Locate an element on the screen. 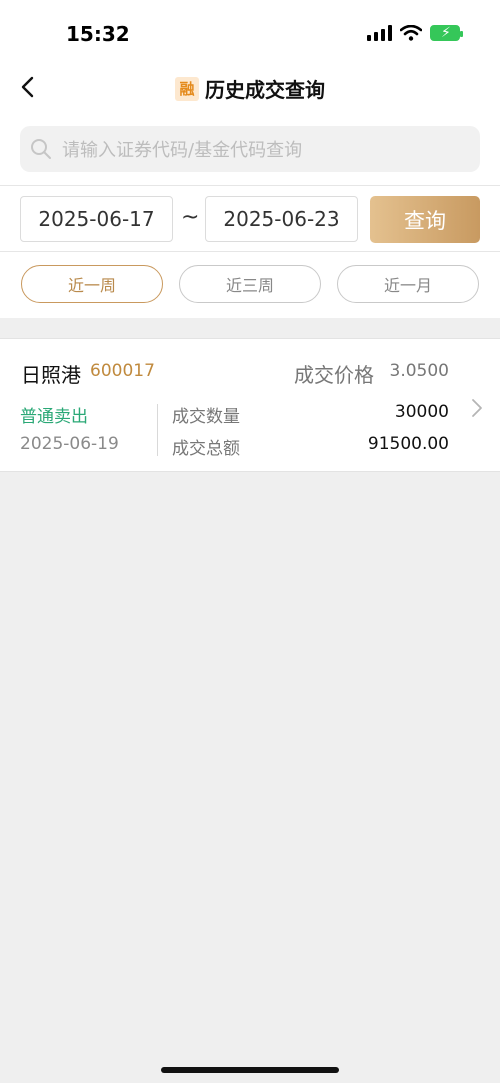  price-value: 3.0500 is located at coordinates (419, 371).